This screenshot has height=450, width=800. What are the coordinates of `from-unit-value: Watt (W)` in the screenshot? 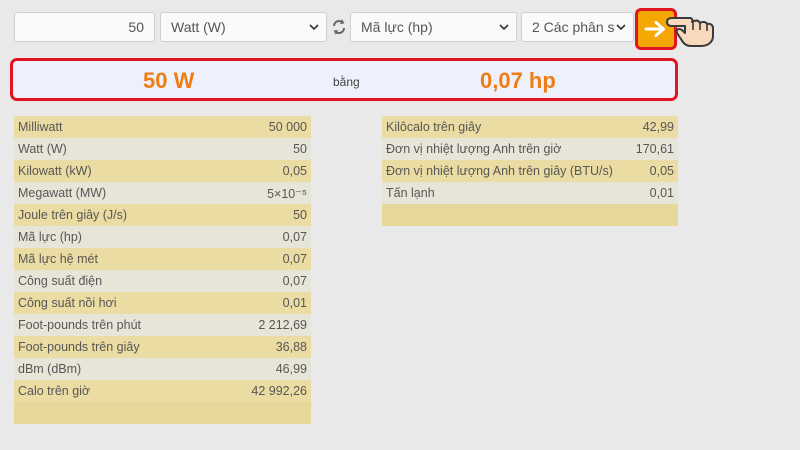 It's located at (198, 27).